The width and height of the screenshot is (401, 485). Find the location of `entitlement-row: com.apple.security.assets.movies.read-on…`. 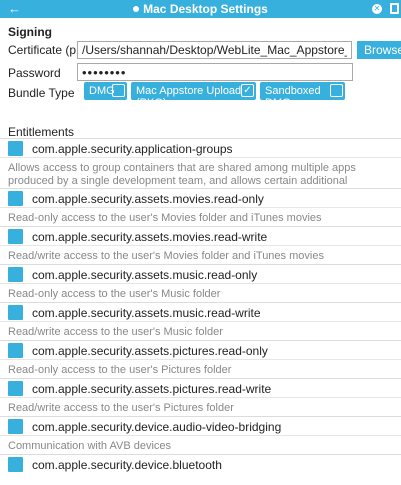

entitlement-row: com.apple.security.assets.movies.read-on… is located at coordinates (200, 197).